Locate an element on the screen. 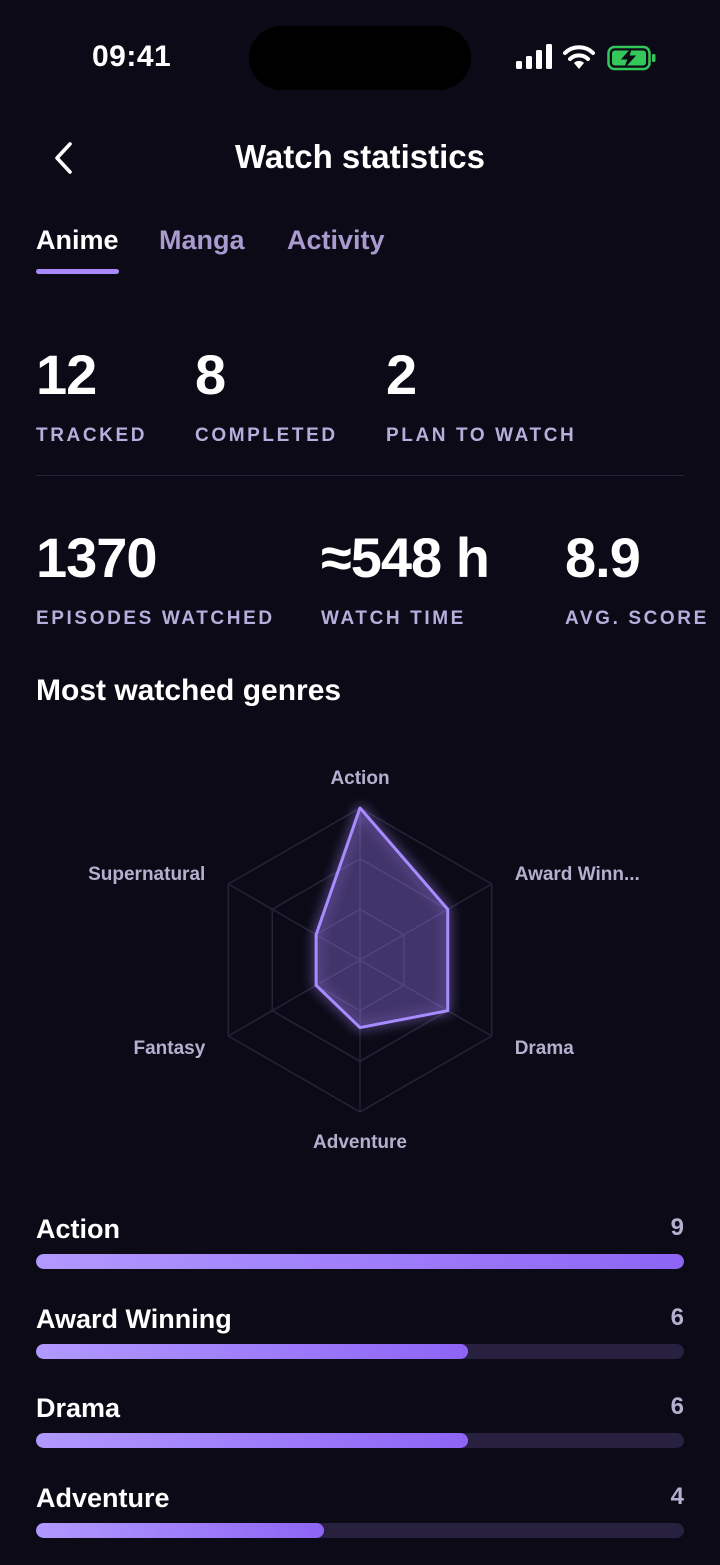 Image resolution: width=720 pixels, height=1565 pixels. genre-bar-row: Drama 6 is located at coordinates (360, 1420).